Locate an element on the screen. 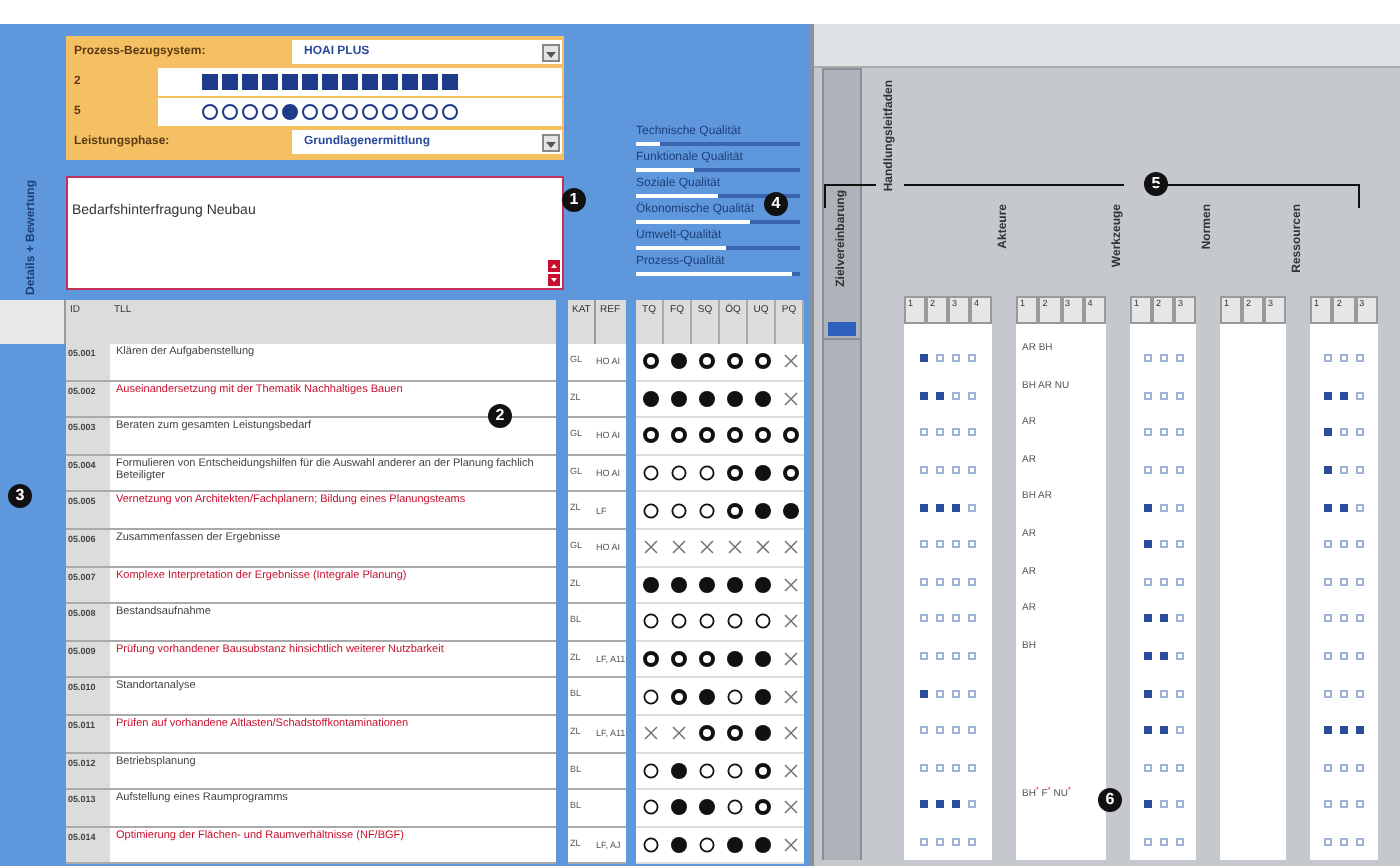 The image size is (1400, 866). scroll-thumb is located at coordinates (842, 329).